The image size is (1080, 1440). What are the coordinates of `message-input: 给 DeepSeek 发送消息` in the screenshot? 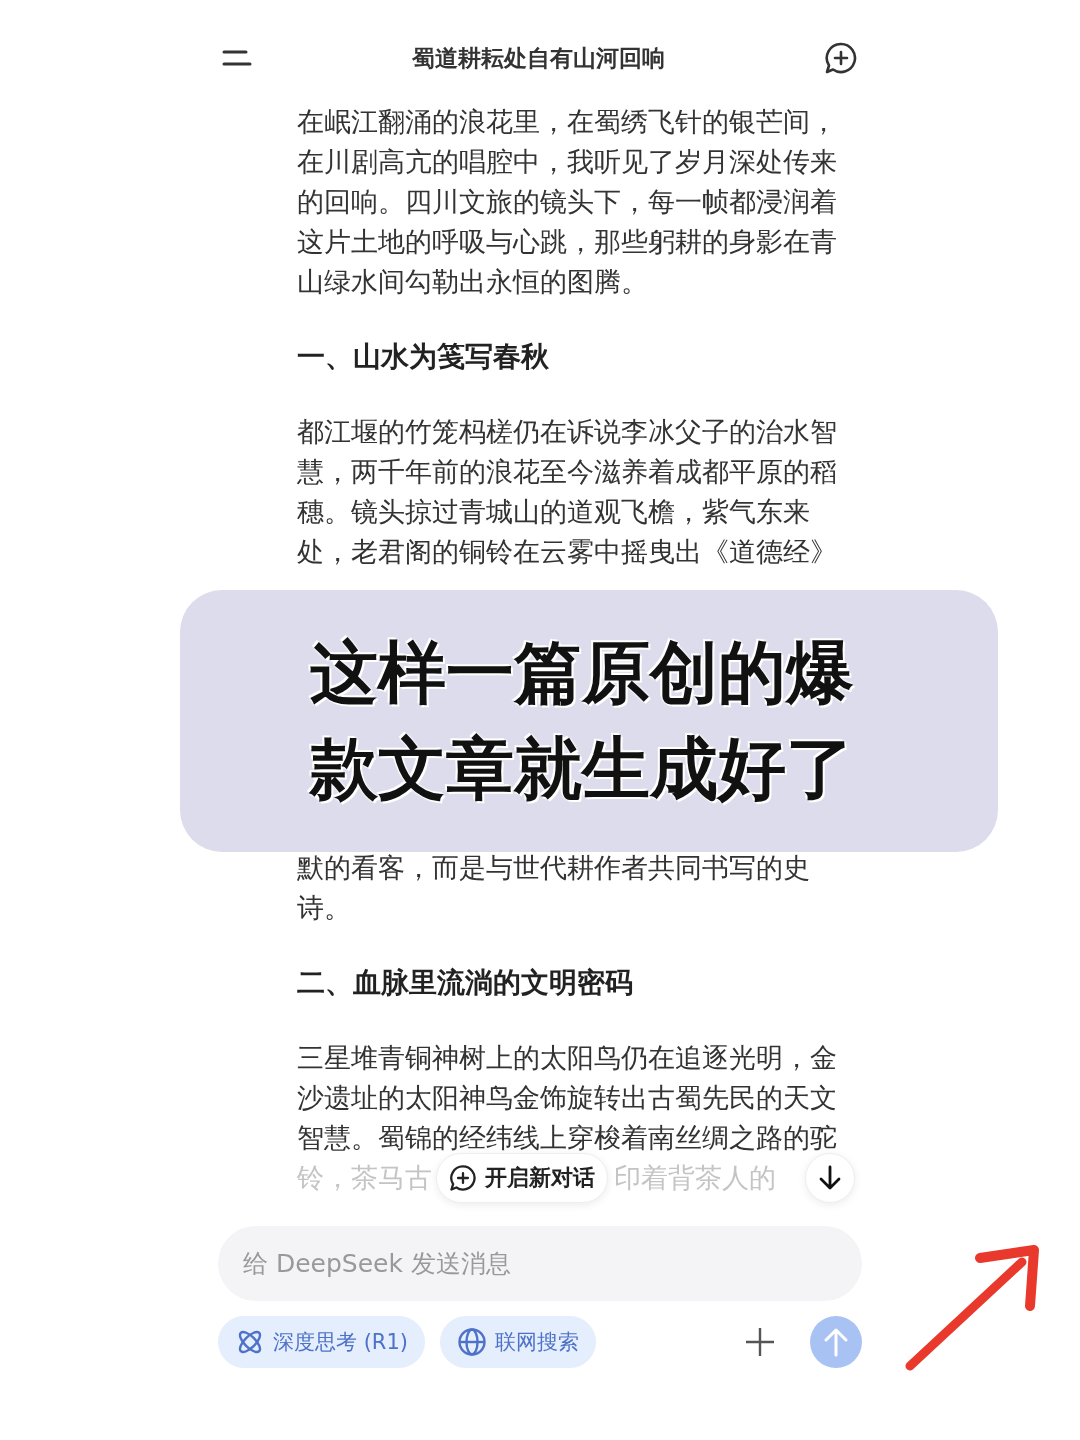 It's located at (540, 1263).